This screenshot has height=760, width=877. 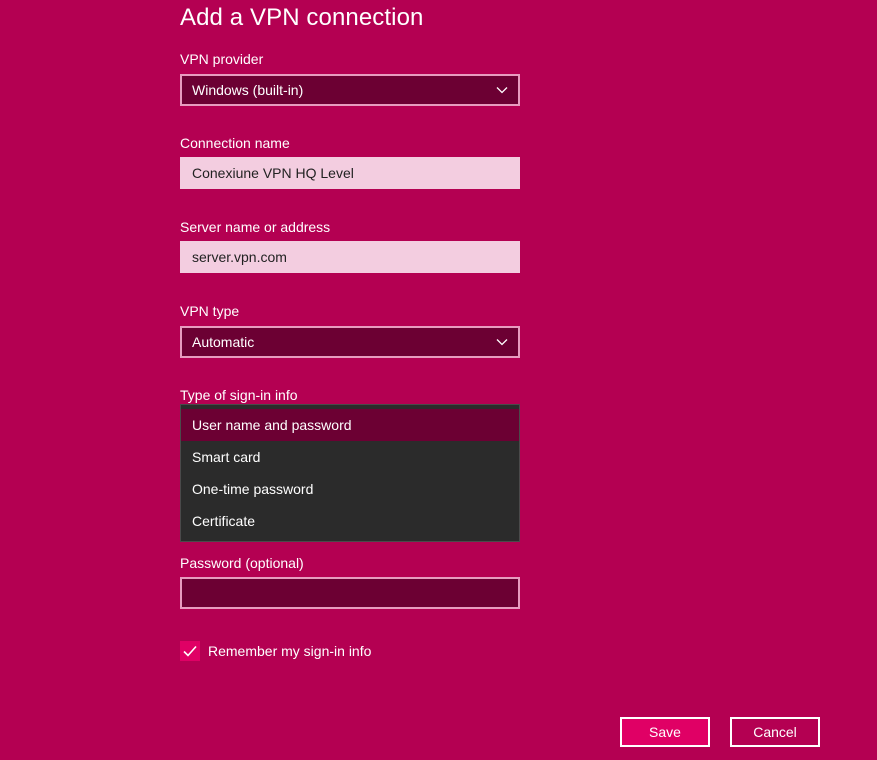 I want to click on save-button: Save, so click(x=665, y=732).